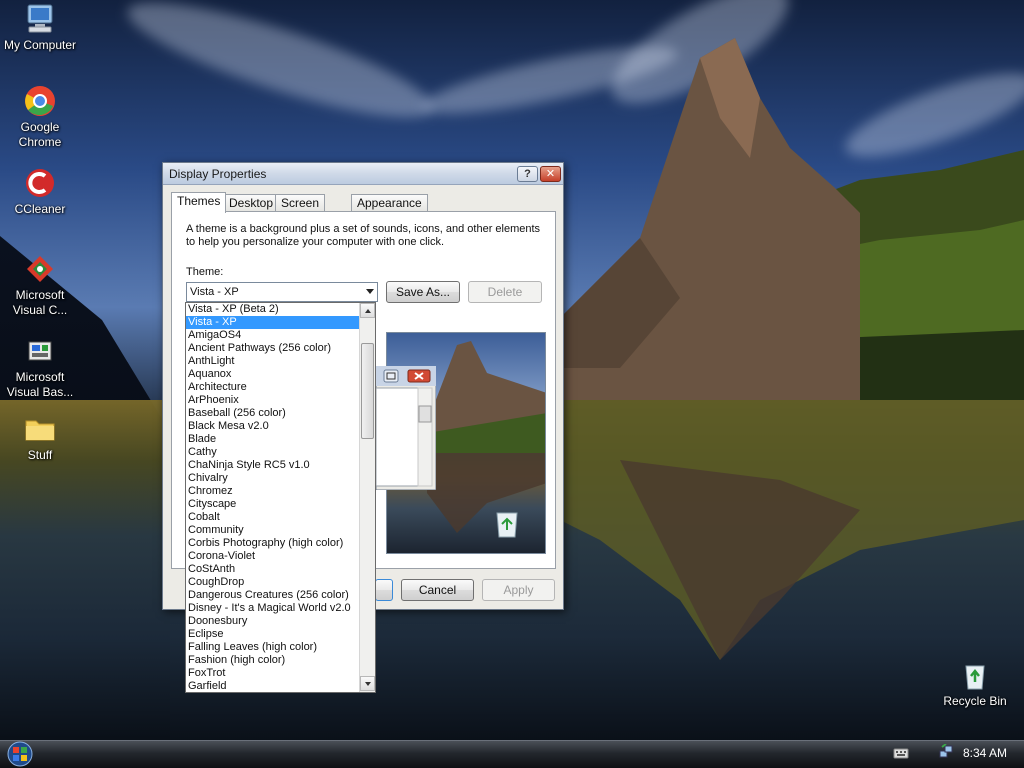 This screenshot has height=768, width=1024. What do you see at coordinates (273, 686) in the screenshot?
I see `theme-option: Garfield` at bounding box center [273, 686].